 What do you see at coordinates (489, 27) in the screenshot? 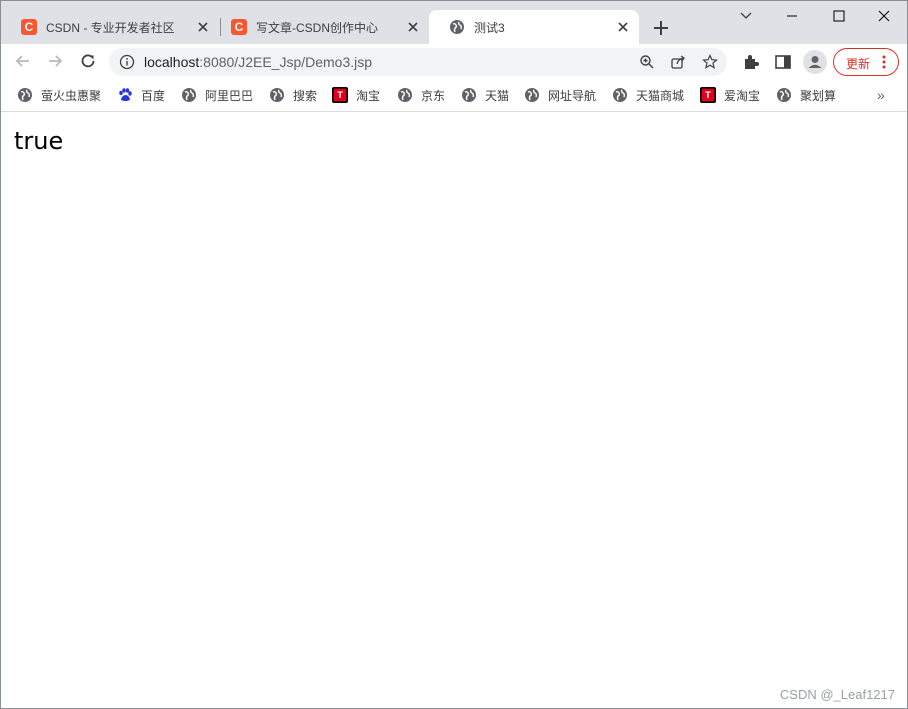
I see `tab-title: 测试3` at bounding box center [489, 27].